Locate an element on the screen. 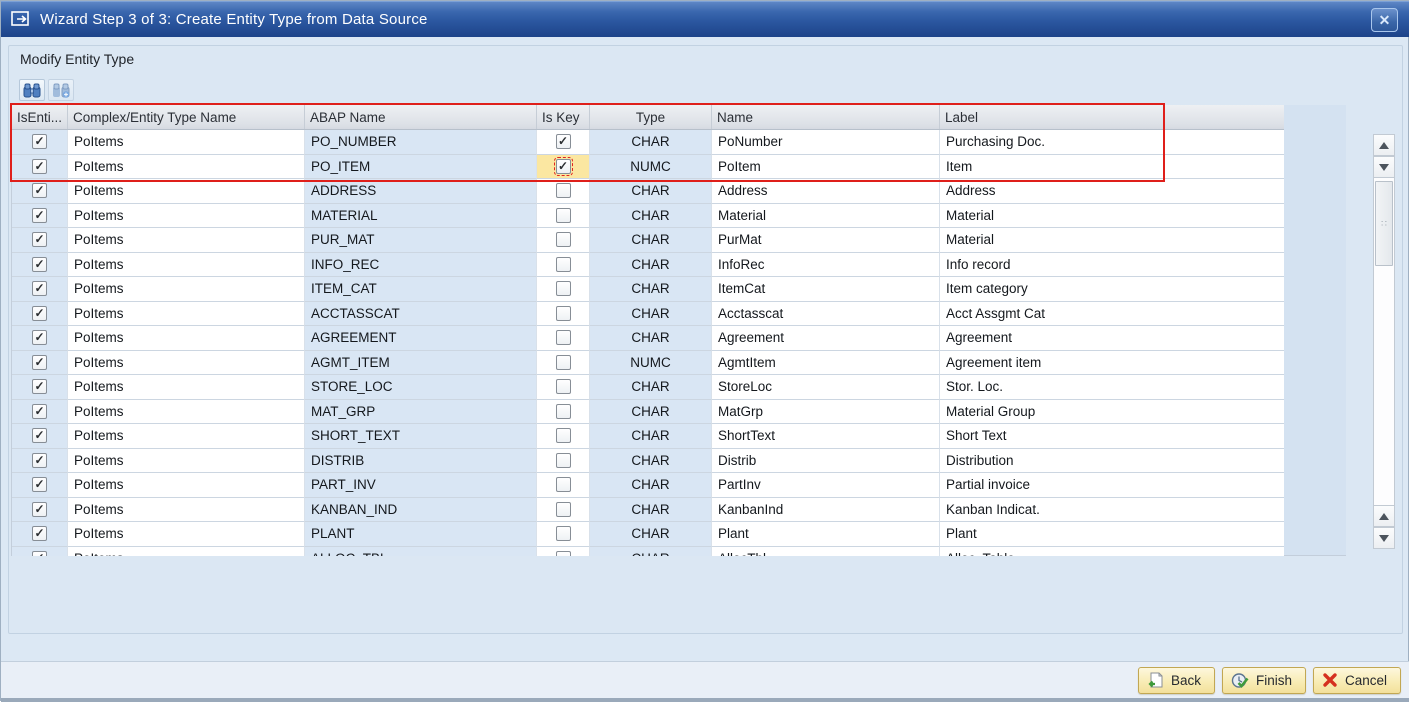 Image resolution: width=1409 pixels, height=702 pixels. col-header-is-key: Is Key is located at coordinates (563, 117).